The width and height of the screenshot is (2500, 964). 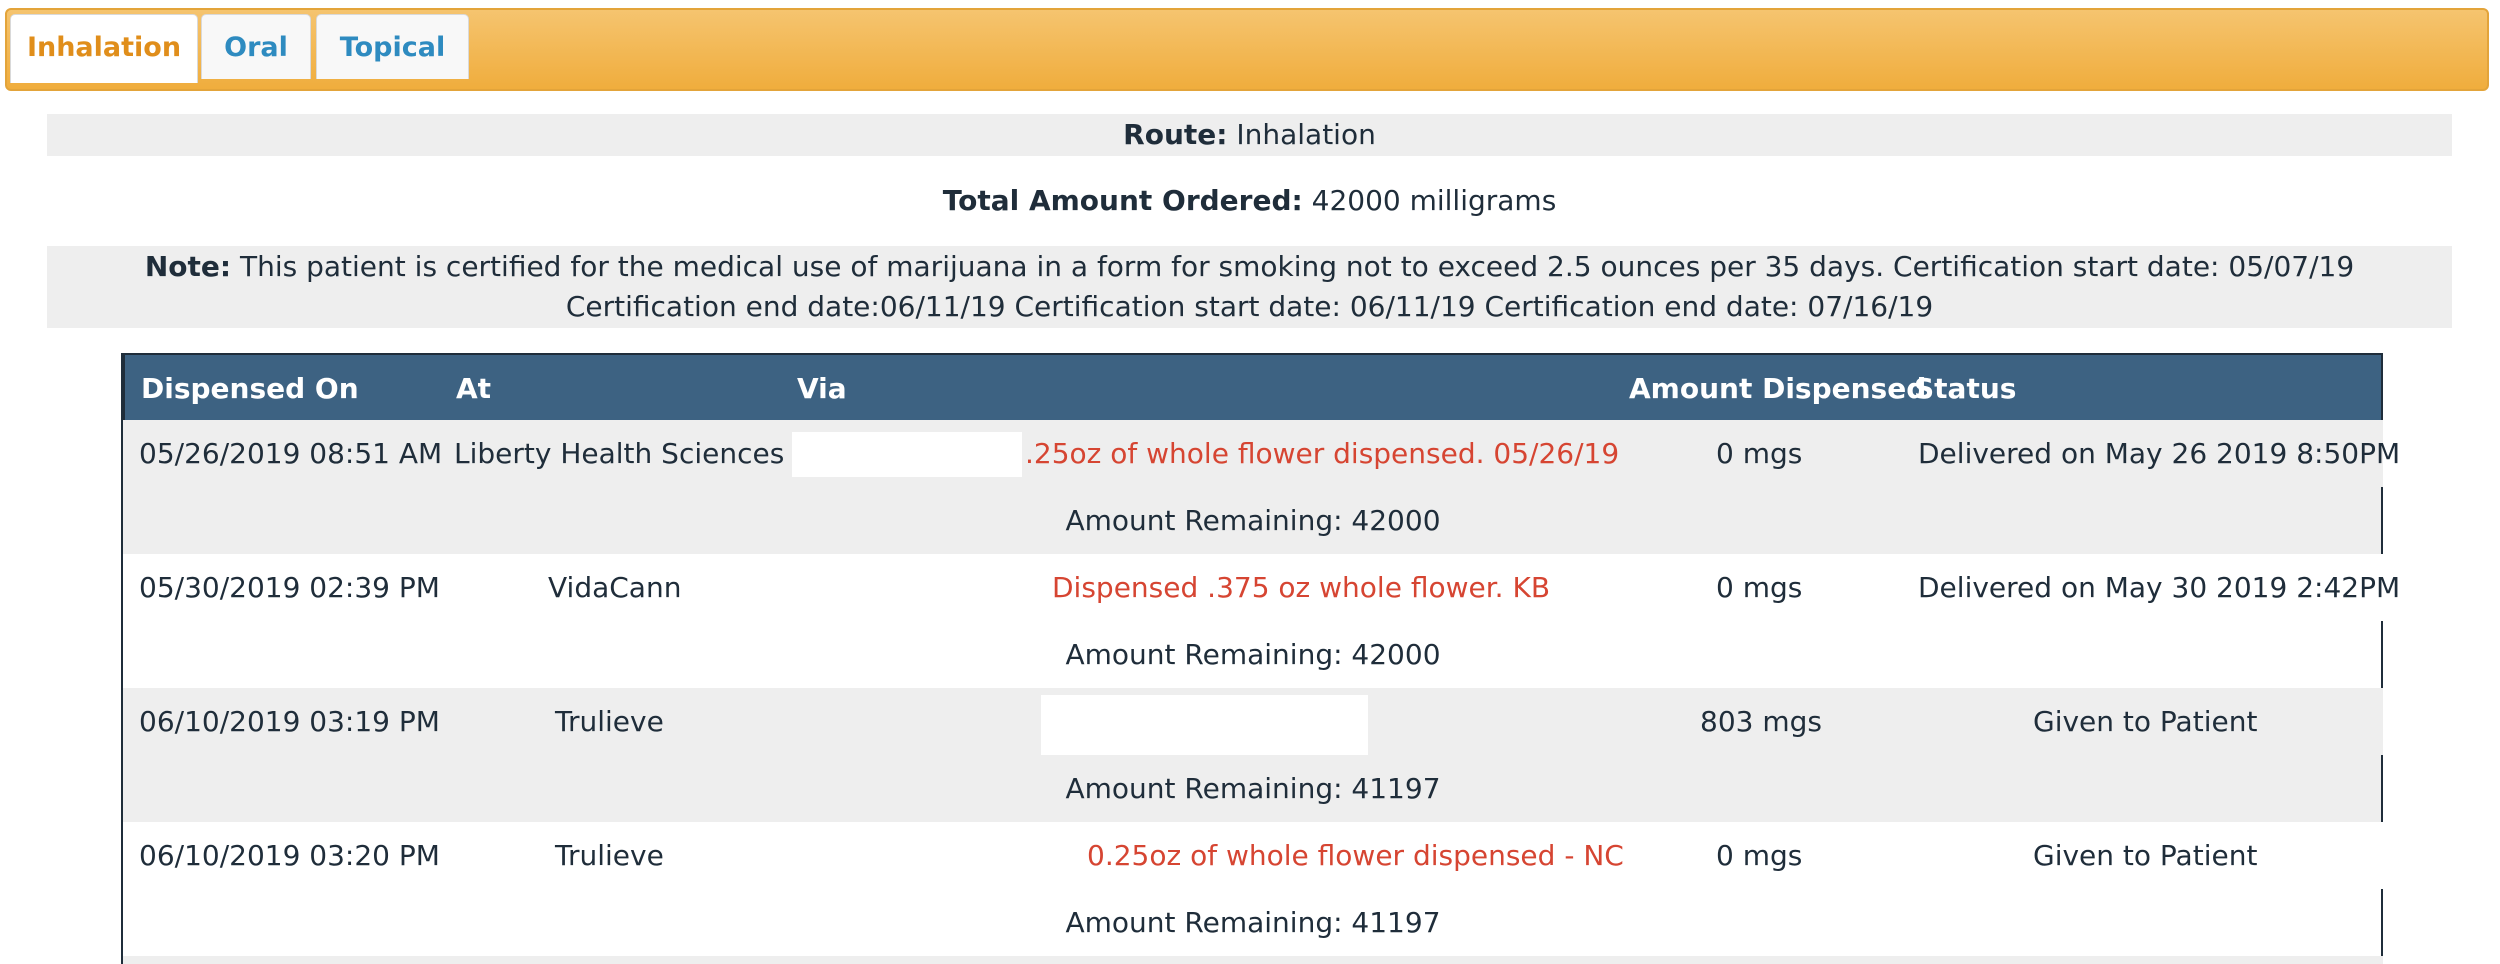 What do you see at coordinates (289, 855) in the screenshot?
I see `dispensed-on-cell: 06/10/2019 03:20 PM` at bounding box center [289, 855].